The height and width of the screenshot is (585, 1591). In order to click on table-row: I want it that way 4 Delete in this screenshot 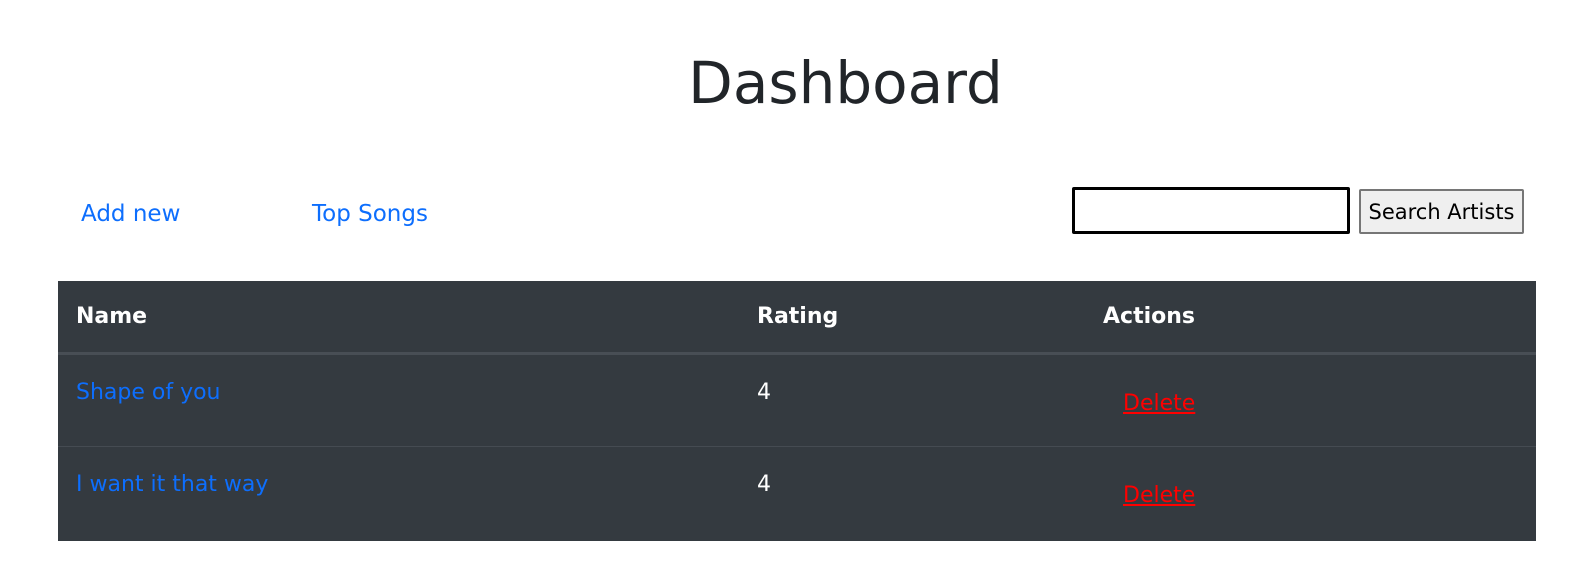, I will do `click(797, 492)`.